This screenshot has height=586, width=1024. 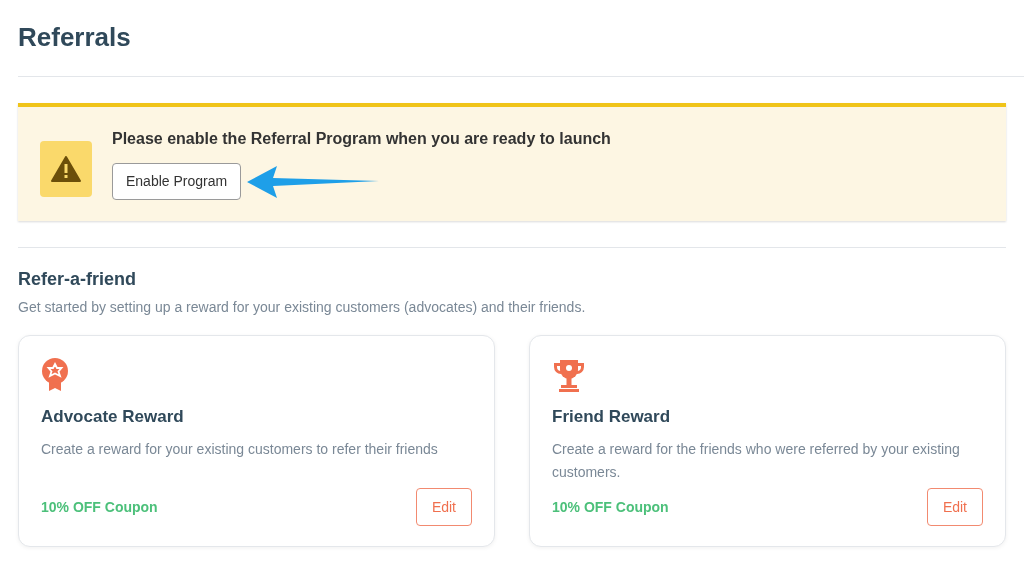 I want to click on page-title: Referrals, so click(x=75, y=37).